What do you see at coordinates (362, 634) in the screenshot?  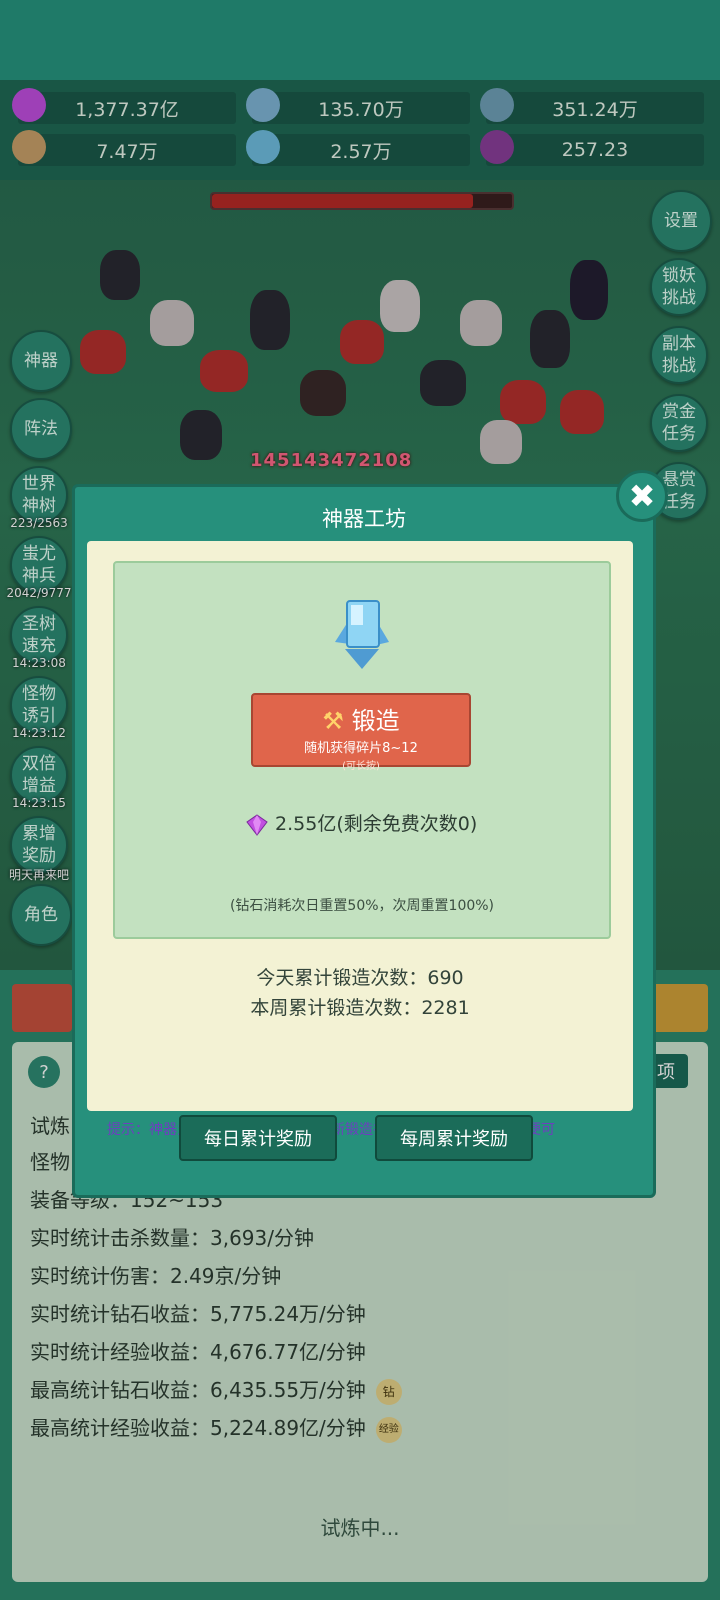 I see `artifact-crystal-icon` at bounding box center [362, 634].